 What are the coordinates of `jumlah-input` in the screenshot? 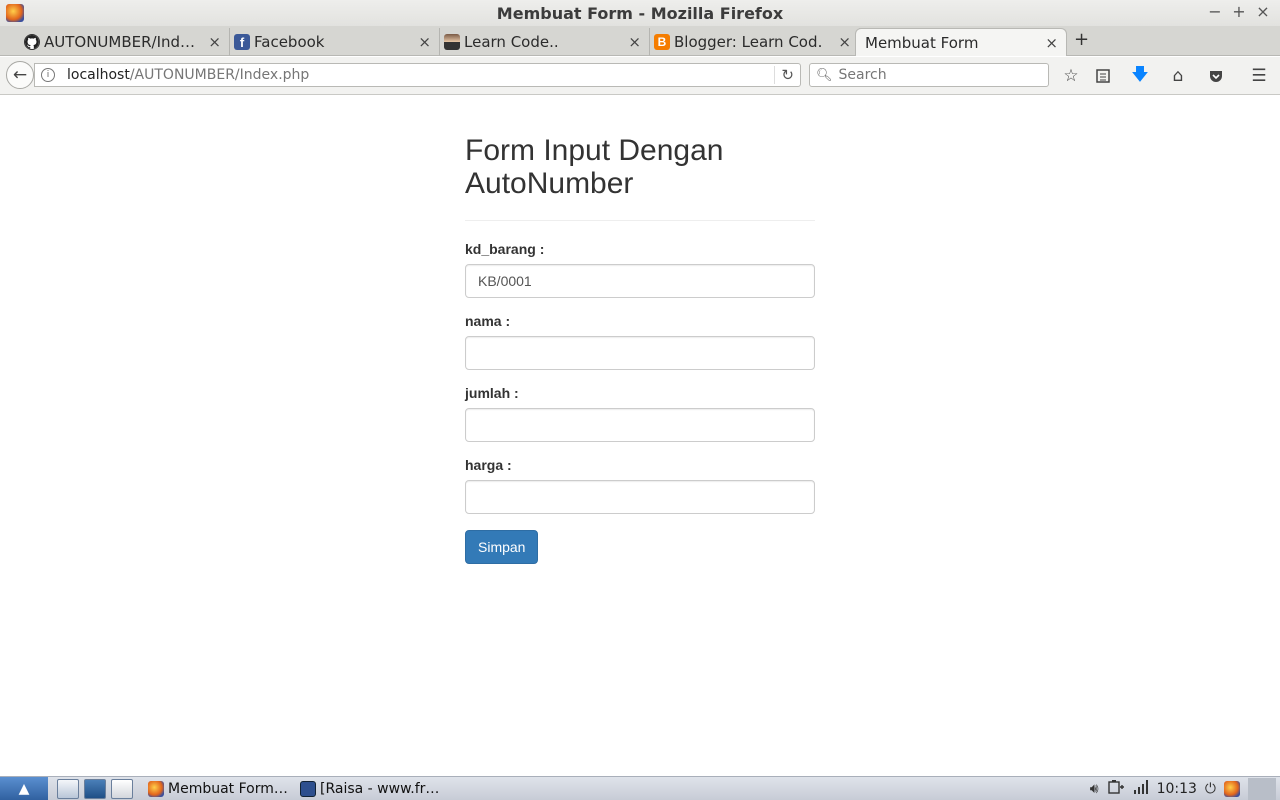 It's located at (640, 425).